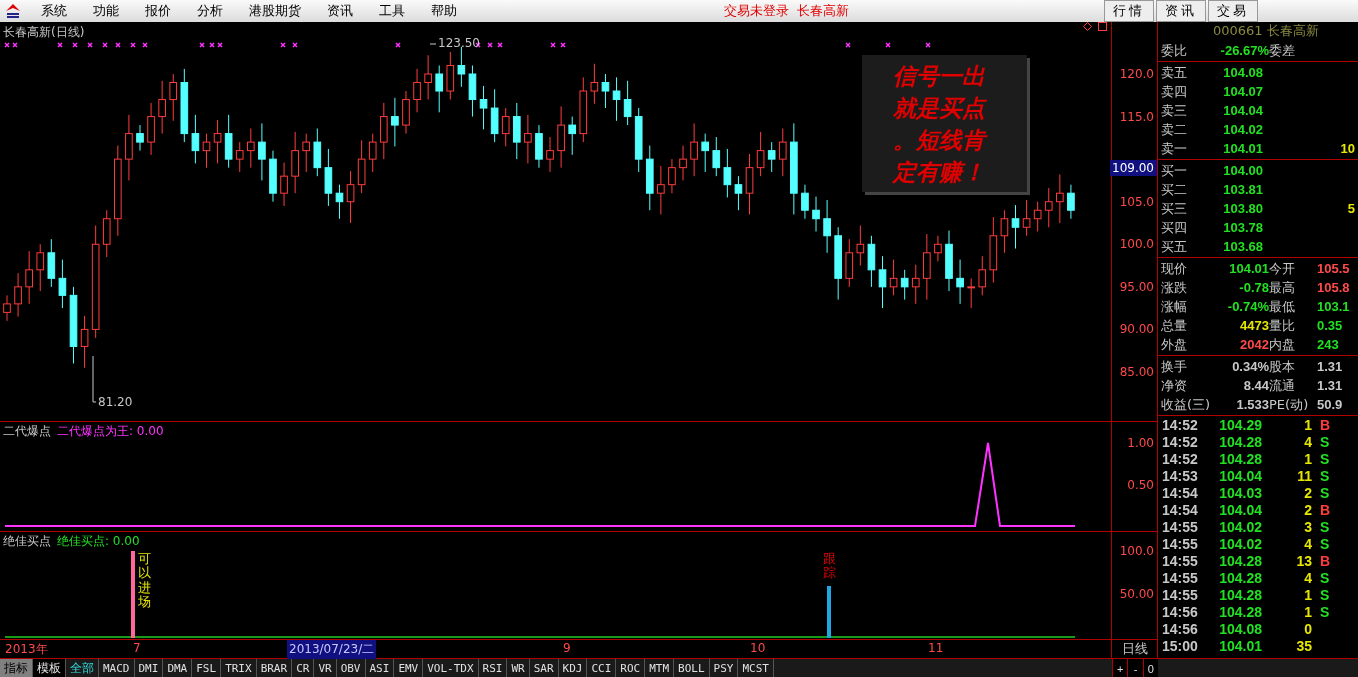 This screenshot has width=1358, height=677. I want to click on quote-label: 委比, so click(1174, 50).